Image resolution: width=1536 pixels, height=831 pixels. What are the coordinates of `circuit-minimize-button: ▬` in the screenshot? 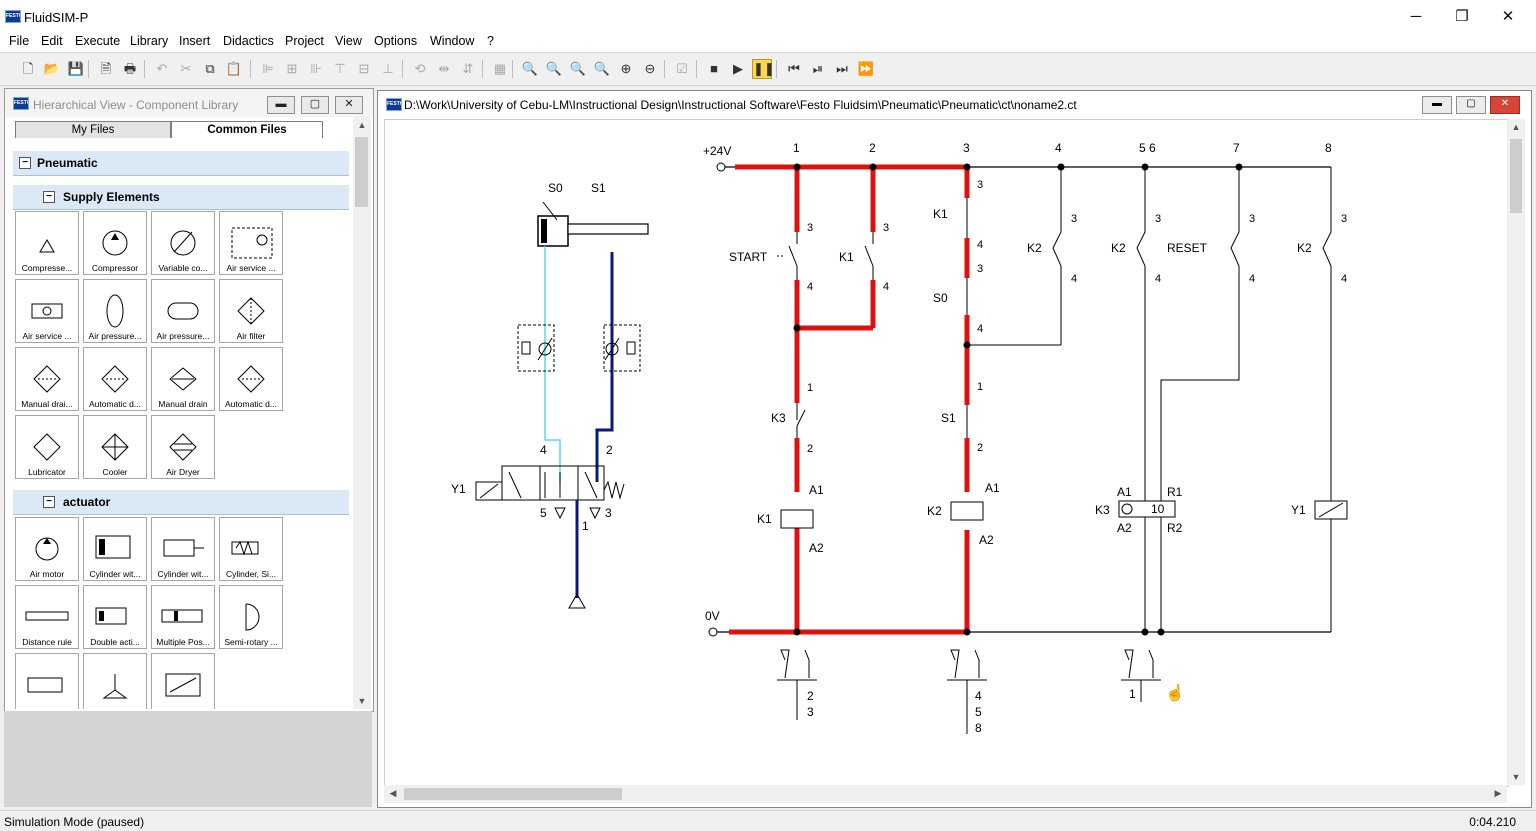 It's located at (1437, 105).